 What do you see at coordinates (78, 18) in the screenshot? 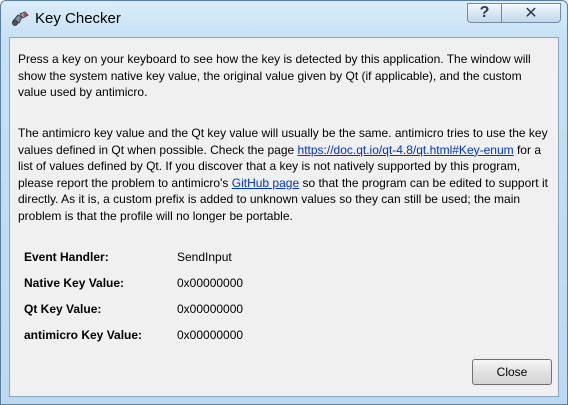
I see `window-title: Key Checker` at bounding box center [78, 18].